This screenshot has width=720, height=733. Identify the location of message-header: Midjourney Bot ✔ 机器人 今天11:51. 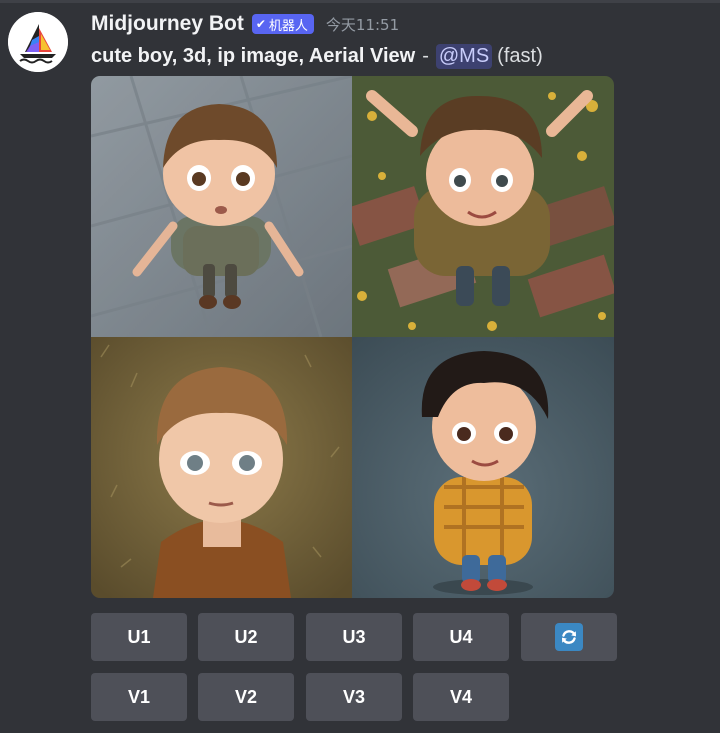
(245, 24).